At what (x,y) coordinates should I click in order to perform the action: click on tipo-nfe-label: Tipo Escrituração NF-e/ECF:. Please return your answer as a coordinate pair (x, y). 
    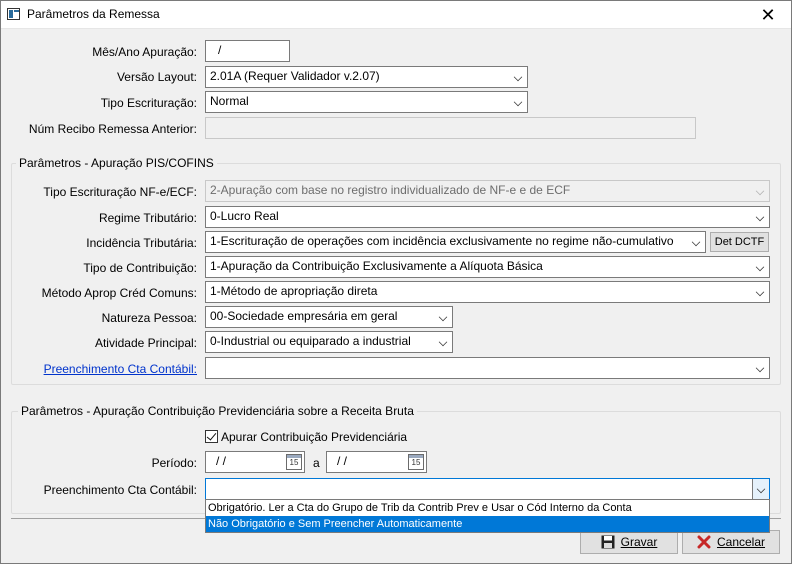
    Looking at the image, I should click on (120, 192).